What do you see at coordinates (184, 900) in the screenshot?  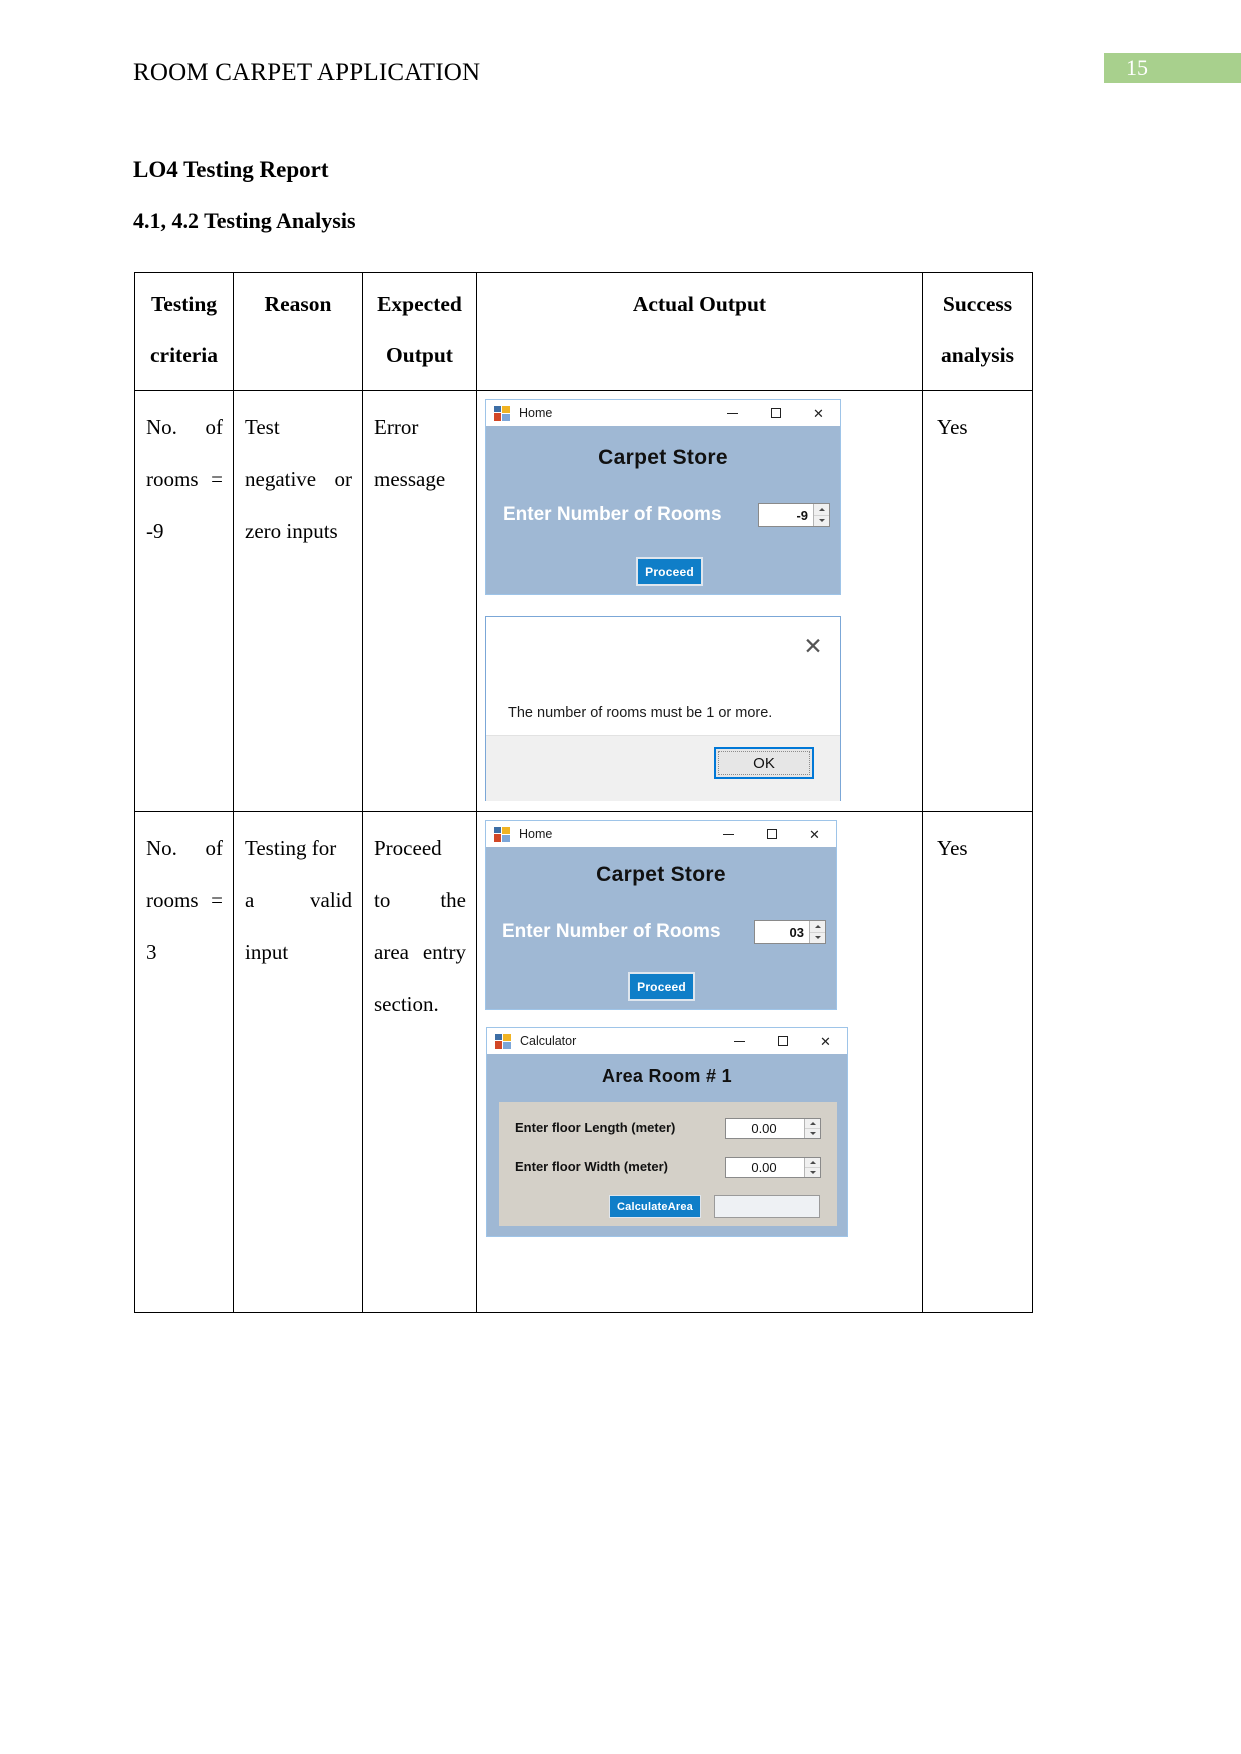 I see `cell-line: rooms =` at bounding box center [184, 900].